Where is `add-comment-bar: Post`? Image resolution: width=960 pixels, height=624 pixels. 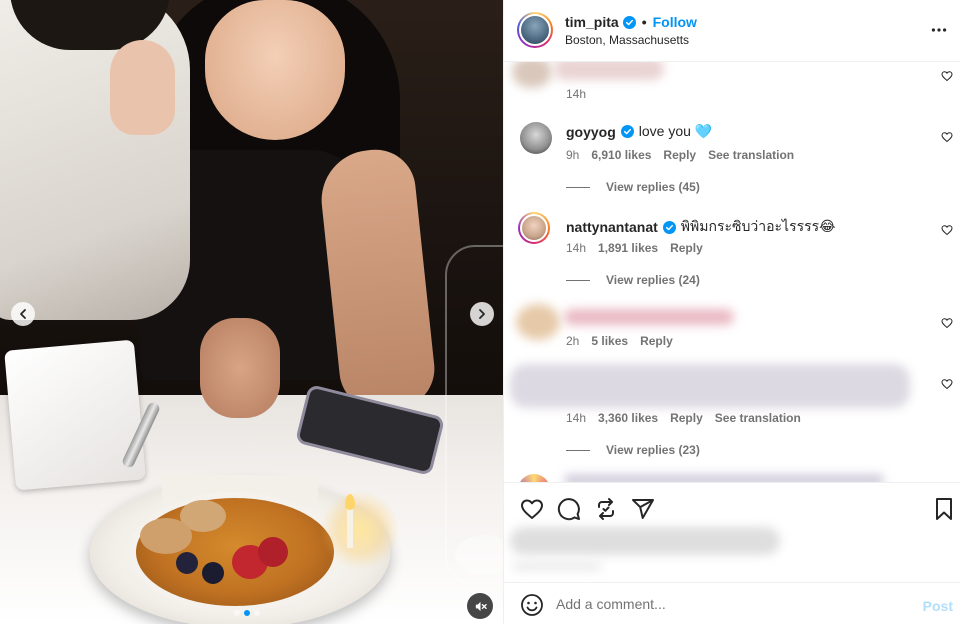
add-comment-bar: Post is located at coordinates (732, 603).